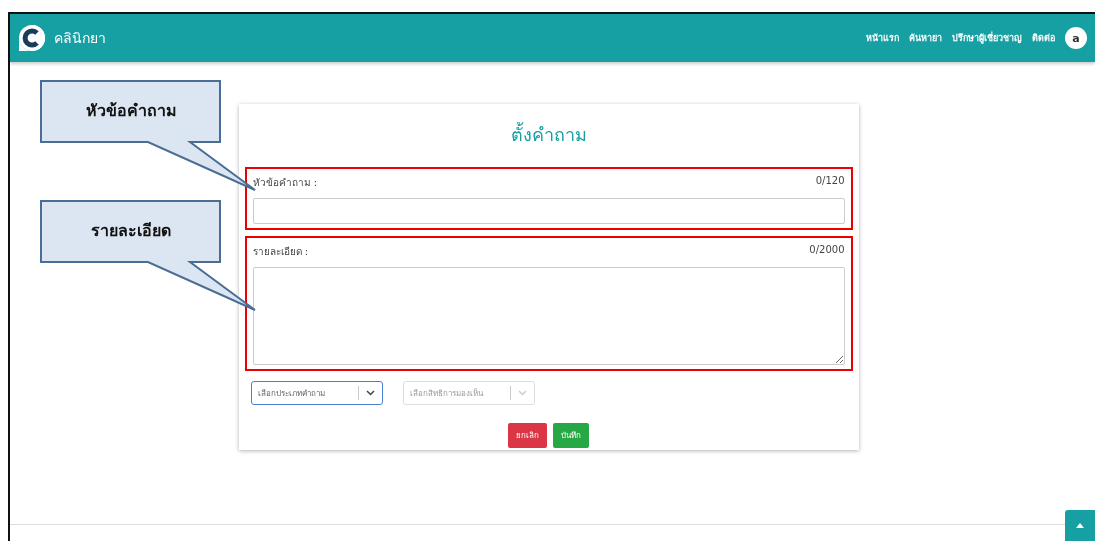 The height and width of the screenshot is (541, 1095). Describe the element at coordinates (830, 181) in the screenshot. I see `char-counter: 0/120` at that location.